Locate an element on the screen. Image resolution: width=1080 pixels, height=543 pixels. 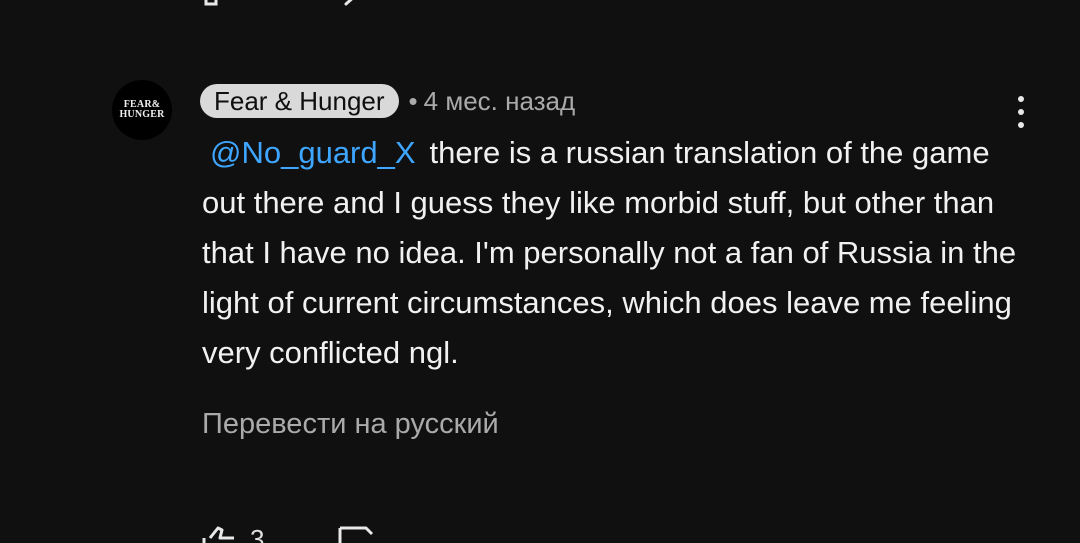
mention-link: @No_guard_X is located at coordinates (313, 152).